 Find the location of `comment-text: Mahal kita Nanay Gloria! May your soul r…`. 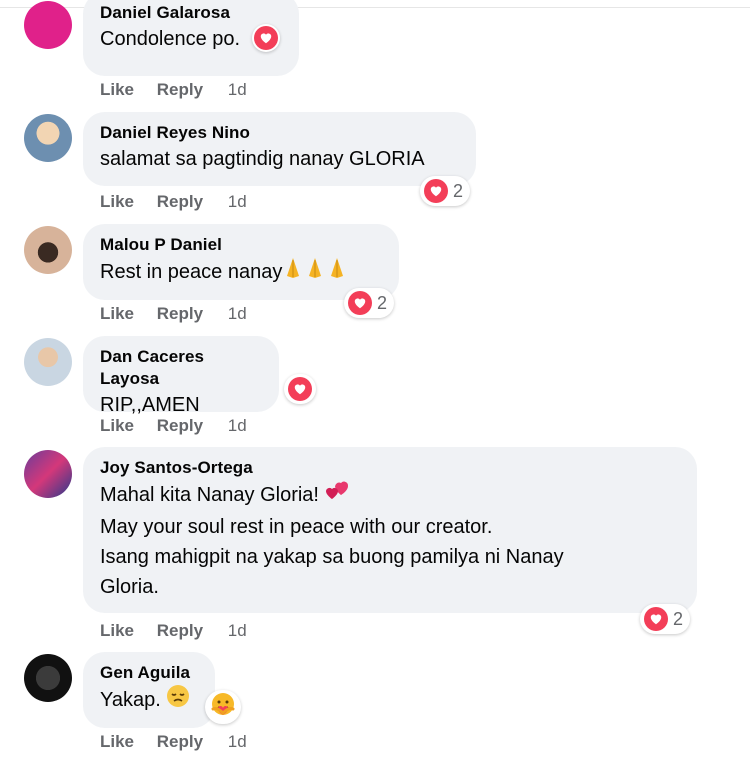

comment-text: Mahal kita Nanay Gloria! May your soul r… is located at coordinates (389, 540).